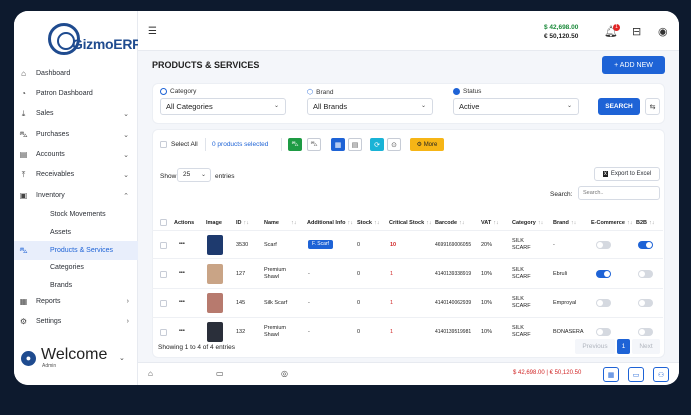 The image size is (691, 415). What do you see at coordinates (152, 31) in the screenshot?
I see `menu-toggle-icon: ☰` at bounding box center [152, 31].